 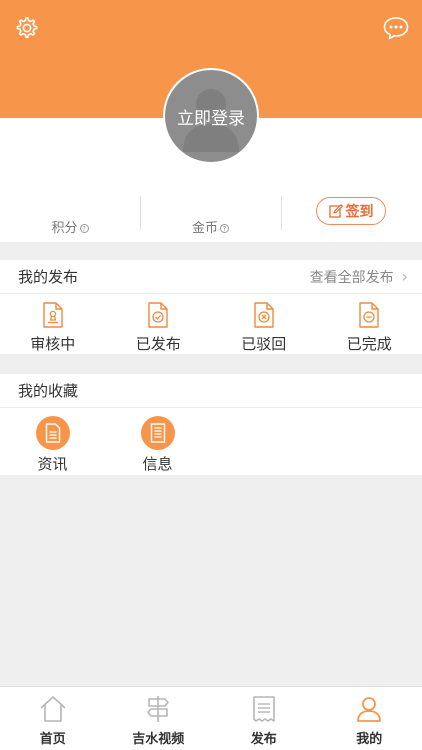 I want to click on chat-bubble-icon, so click(x=396, y=28).